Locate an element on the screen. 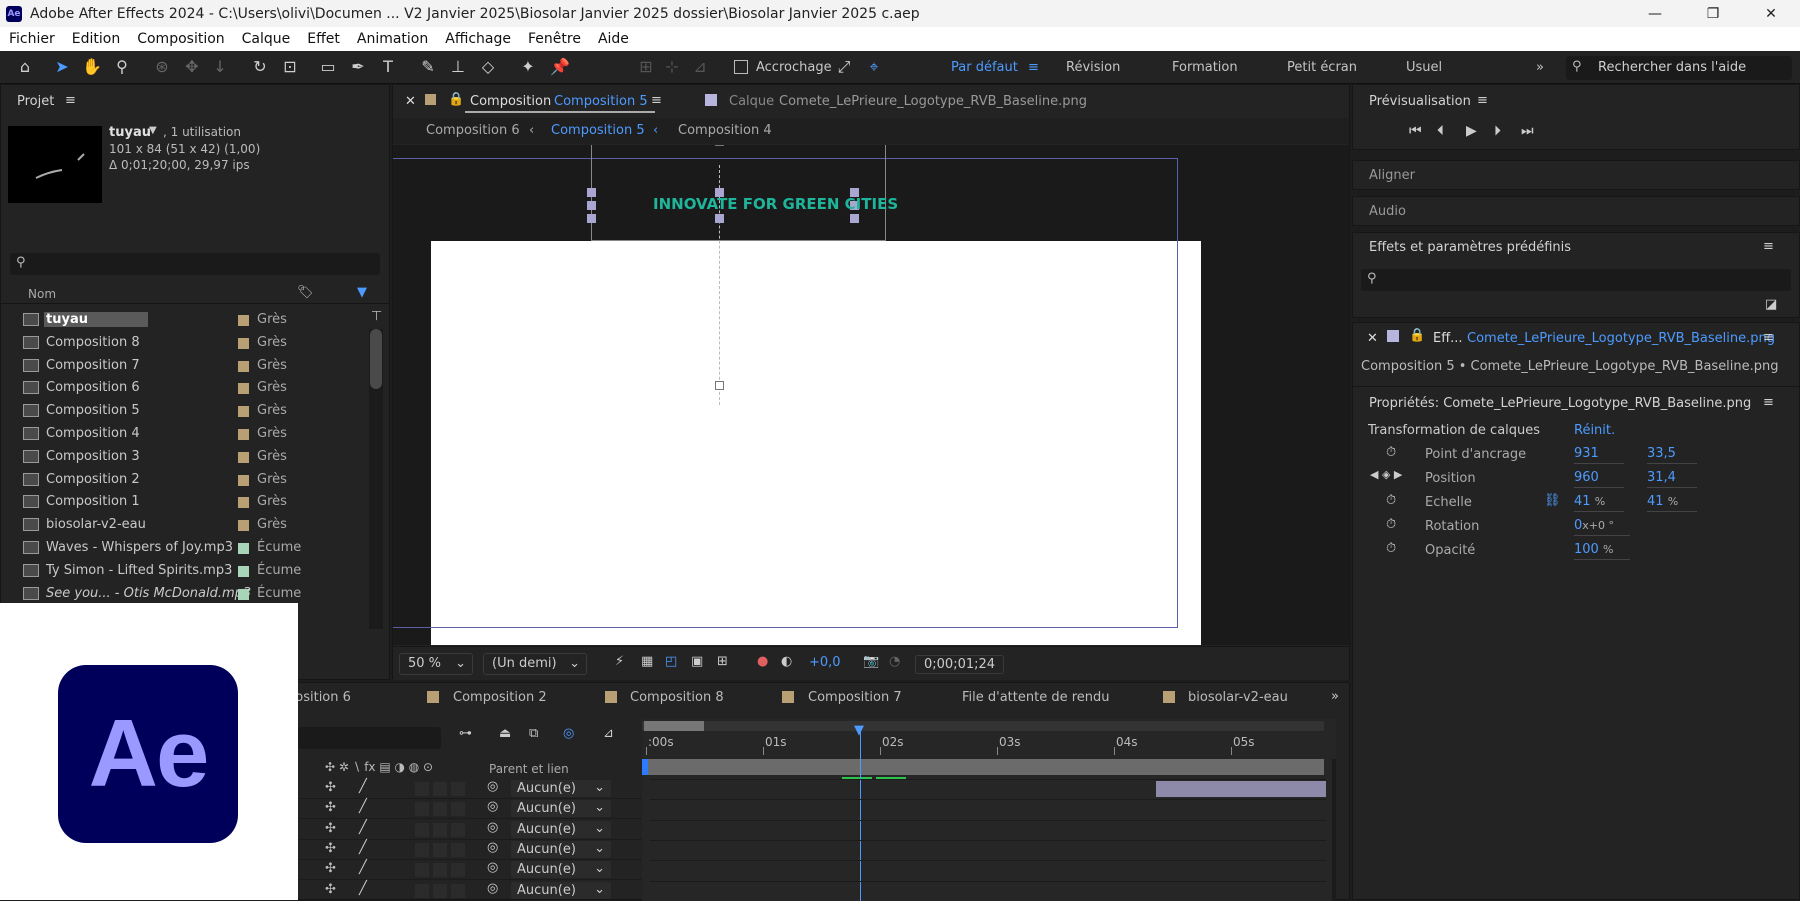 The height and width of the screenshot is (901, 1800). resolution-select: (Un demi) ⌄ is located at coordinates (535, 664).